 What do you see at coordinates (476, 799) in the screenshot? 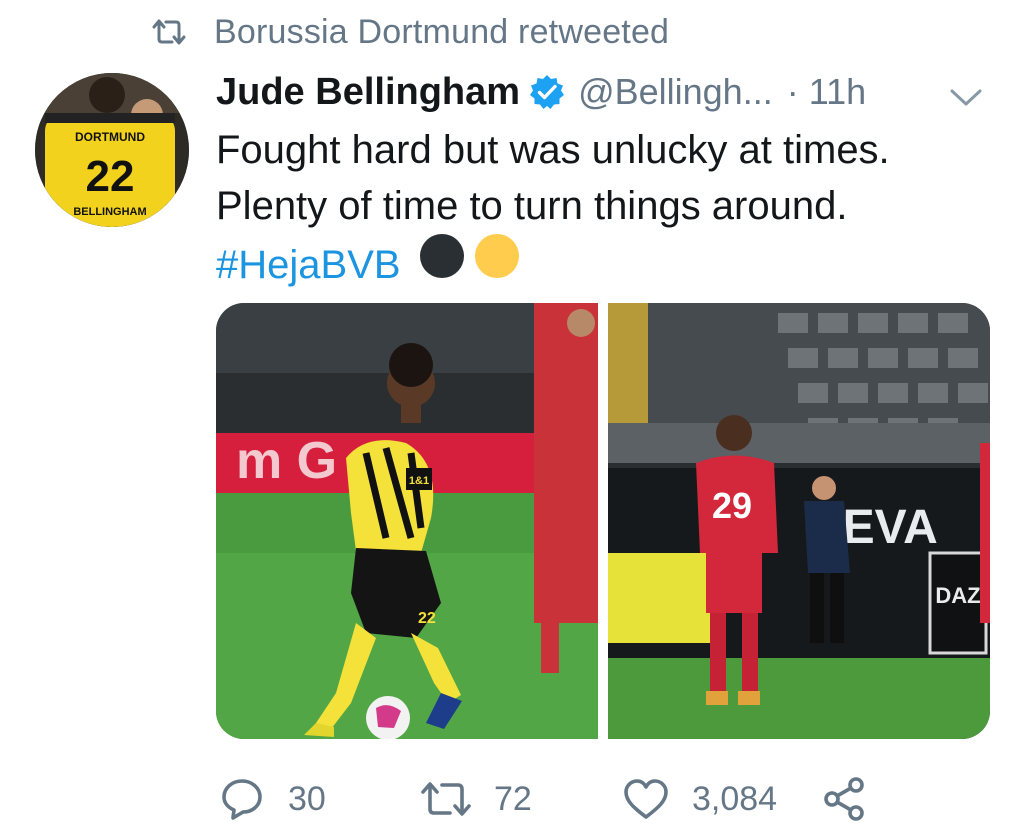
I see `retweet-button: 72` at bounding box center [476, 799].